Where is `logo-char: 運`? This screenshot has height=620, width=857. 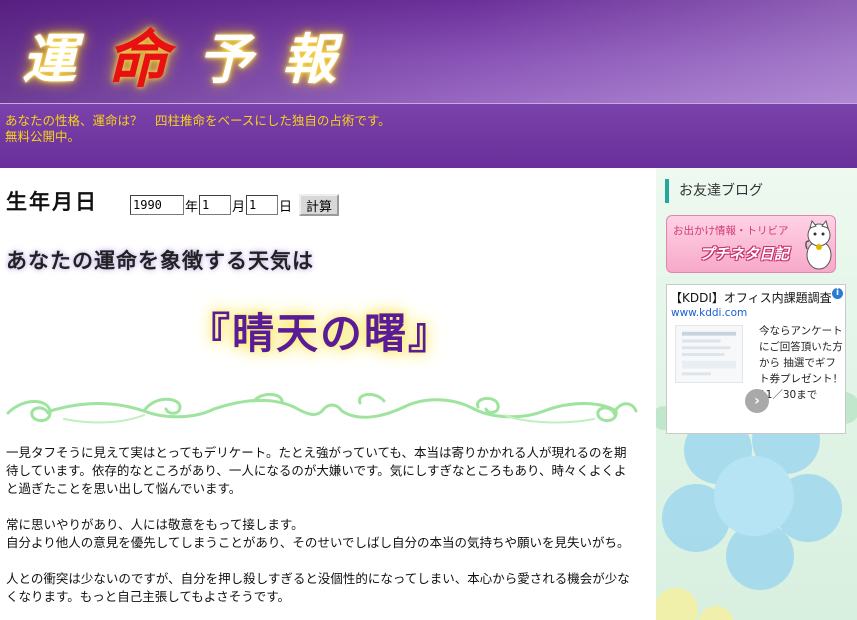
logo-char: 運 is located at coordinates (53, 58).